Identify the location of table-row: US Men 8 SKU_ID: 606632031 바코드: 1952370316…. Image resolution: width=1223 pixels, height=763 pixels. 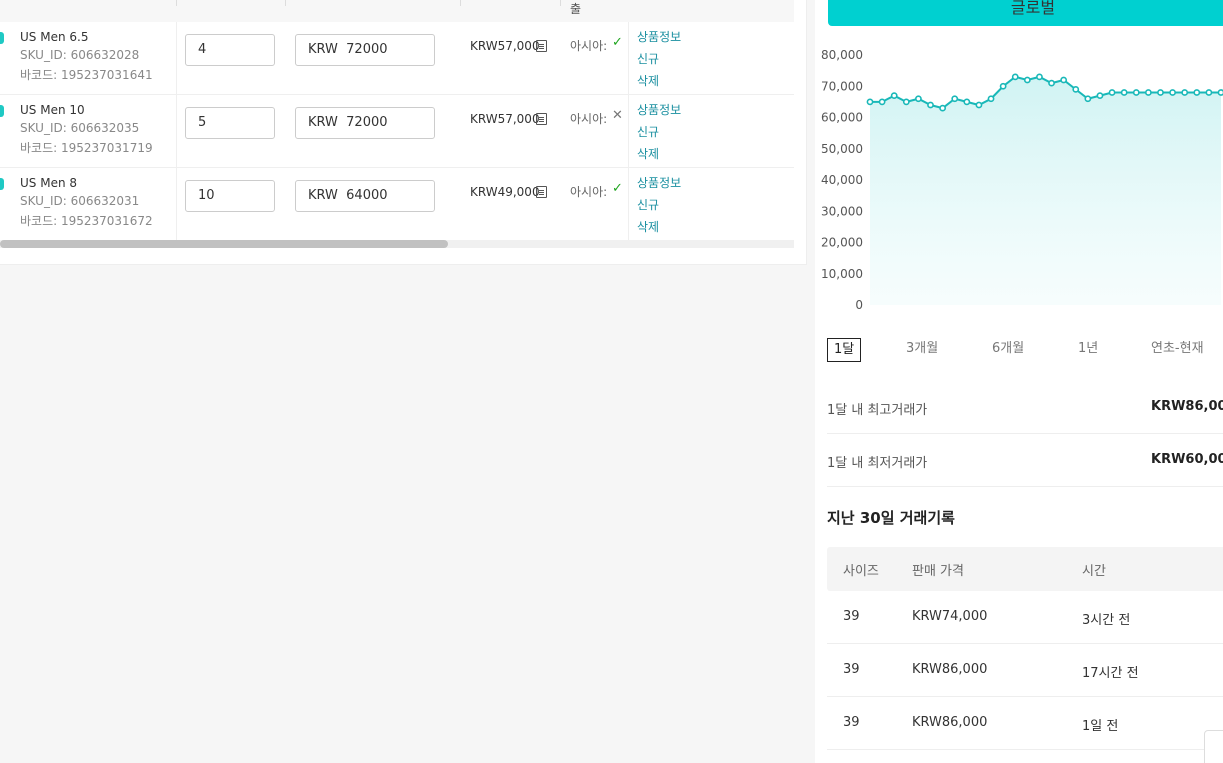
(397, 204).